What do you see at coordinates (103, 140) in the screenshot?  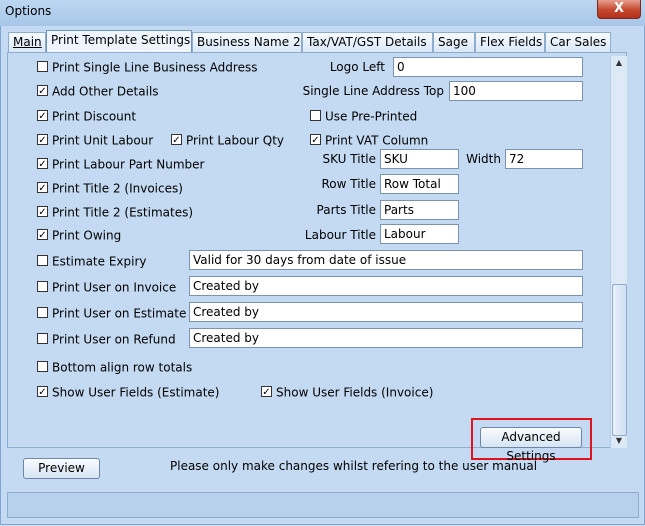 I see `checkbox-label: Print Unit Labour` at bounding box center [103, 140].